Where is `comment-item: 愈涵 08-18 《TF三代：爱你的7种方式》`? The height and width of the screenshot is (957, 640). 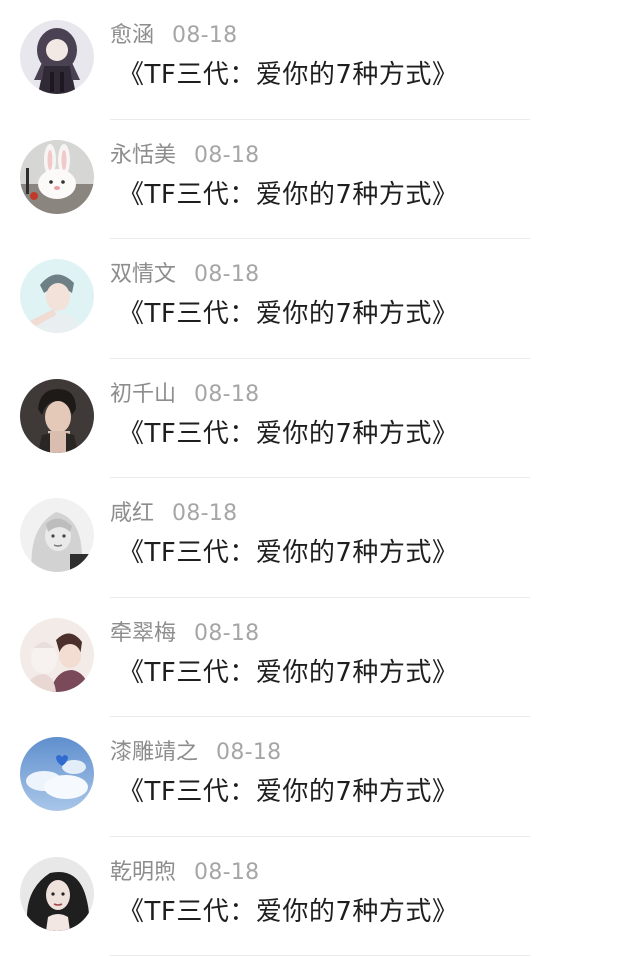 comment-item: 愈涵 08-18 《TF三代：爱你的7种方式》 is located at coordinates (320, 60).